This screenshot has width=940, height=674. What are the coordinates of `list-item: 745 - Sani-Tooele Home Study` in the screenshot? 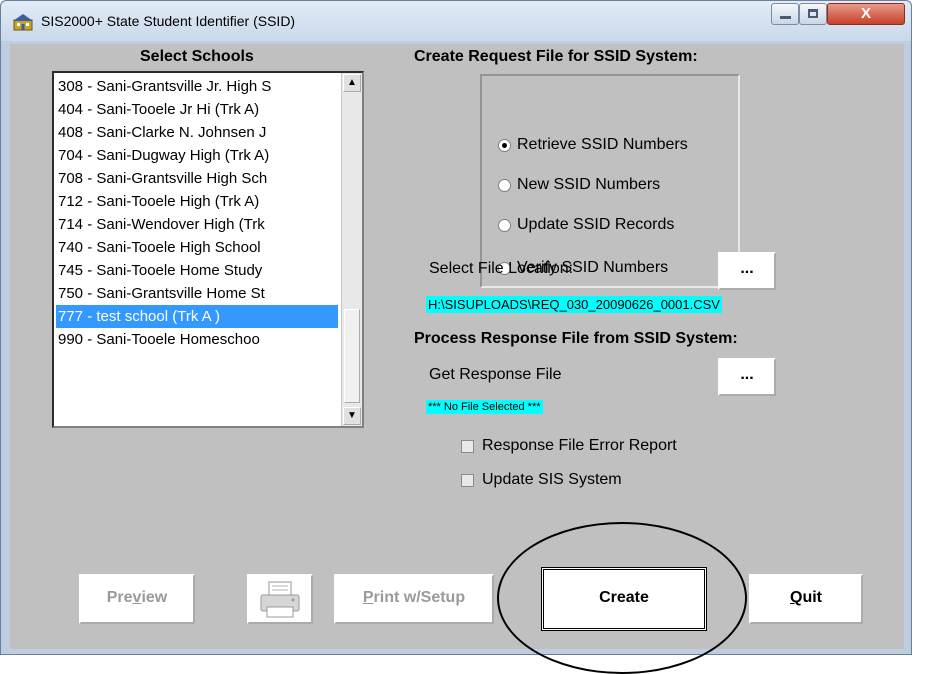 It's located at (198, 270).